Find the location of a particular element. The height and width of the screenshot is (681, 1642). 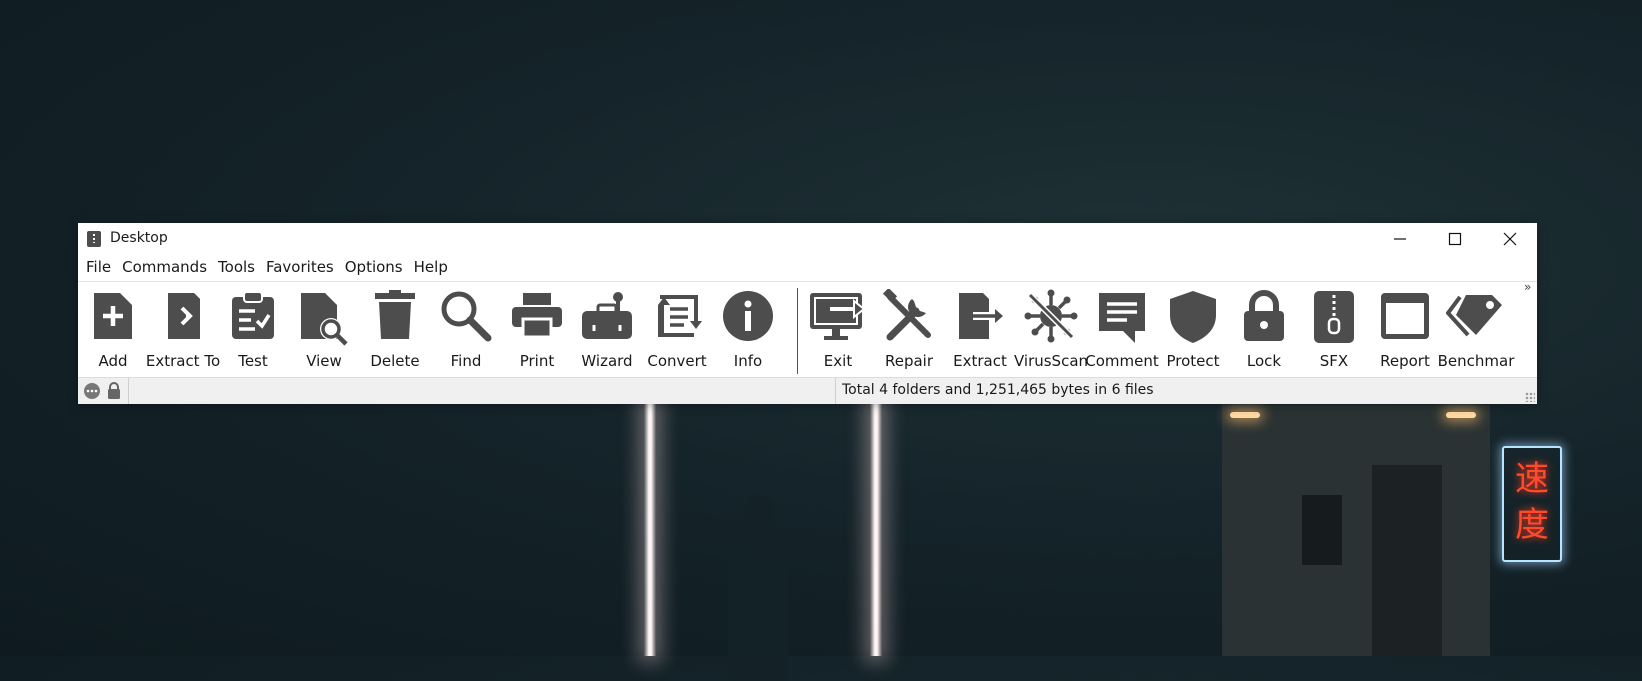

extract-icon is located at coordinates (981, 316).